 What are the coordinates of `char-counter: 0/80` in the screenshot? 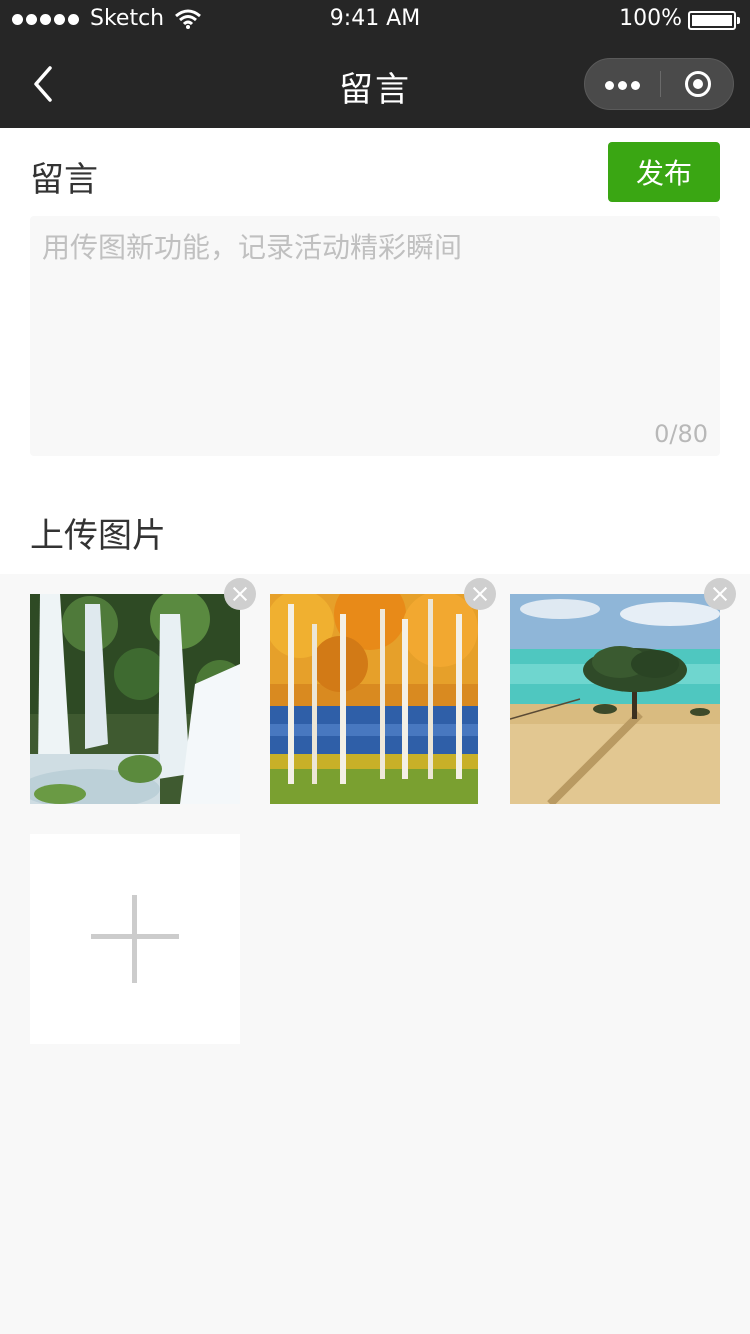 It's located at (681, 434).